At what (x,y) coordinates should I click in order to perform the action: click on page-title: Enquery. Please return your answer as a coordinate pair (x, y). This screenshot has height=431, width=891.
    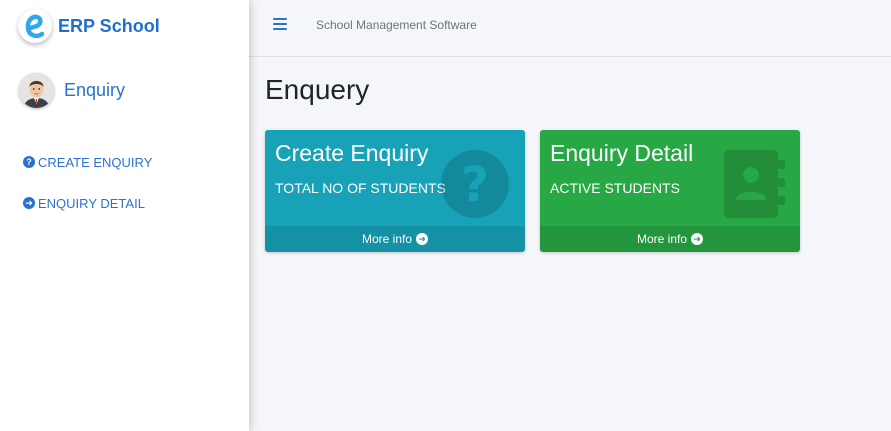
    Looking at the image, I should click on (317, 89).